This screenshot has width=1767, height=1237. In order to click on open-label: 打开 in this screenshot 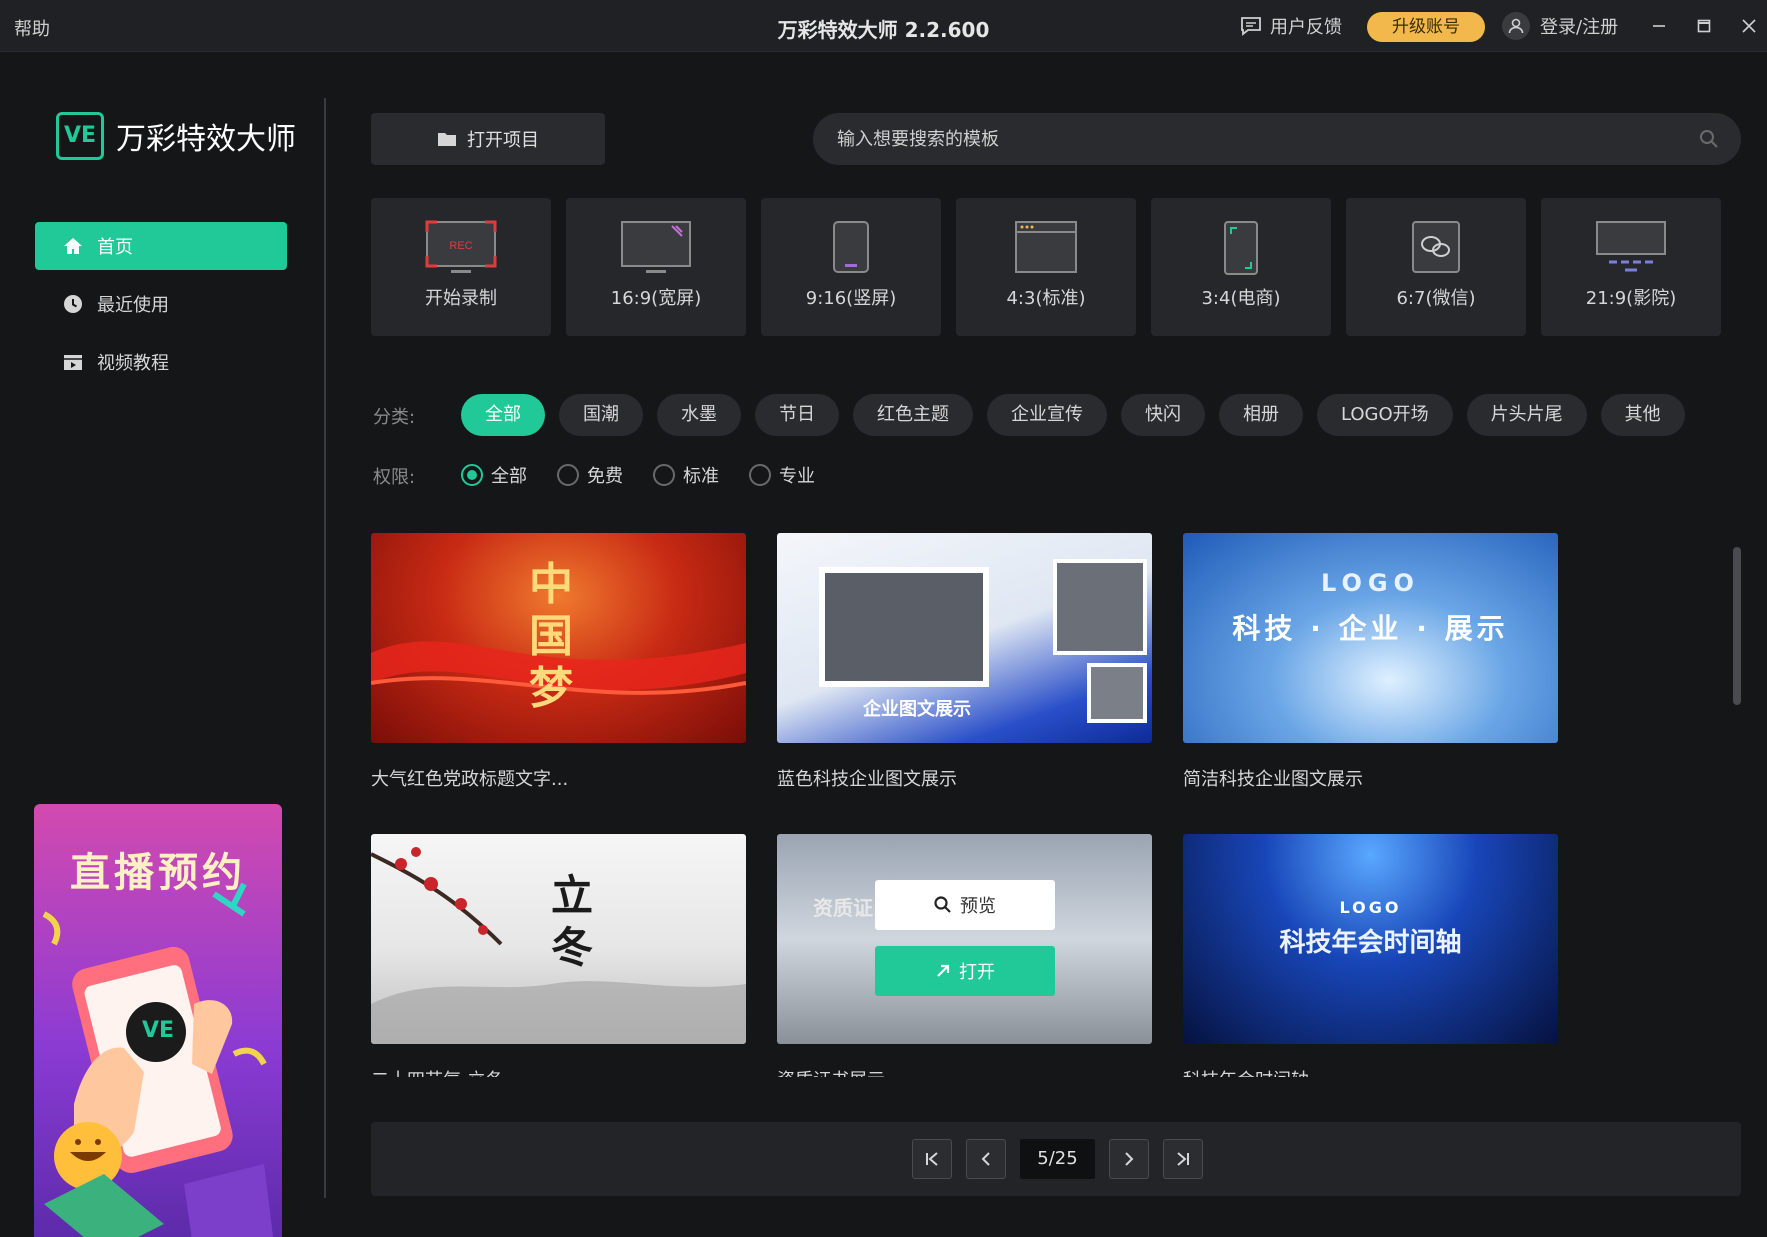, I will do `click(977, 972)`.